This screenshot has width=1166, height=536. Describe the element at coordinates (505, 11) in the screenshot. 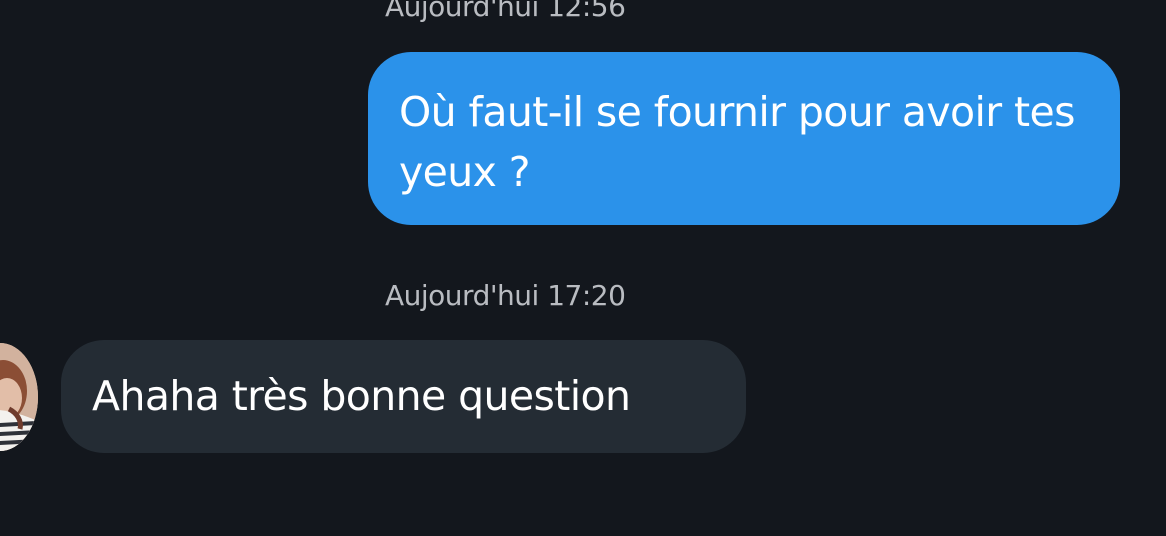

I see `message-timestamp: Aujourd'hui 12:56` at that location.